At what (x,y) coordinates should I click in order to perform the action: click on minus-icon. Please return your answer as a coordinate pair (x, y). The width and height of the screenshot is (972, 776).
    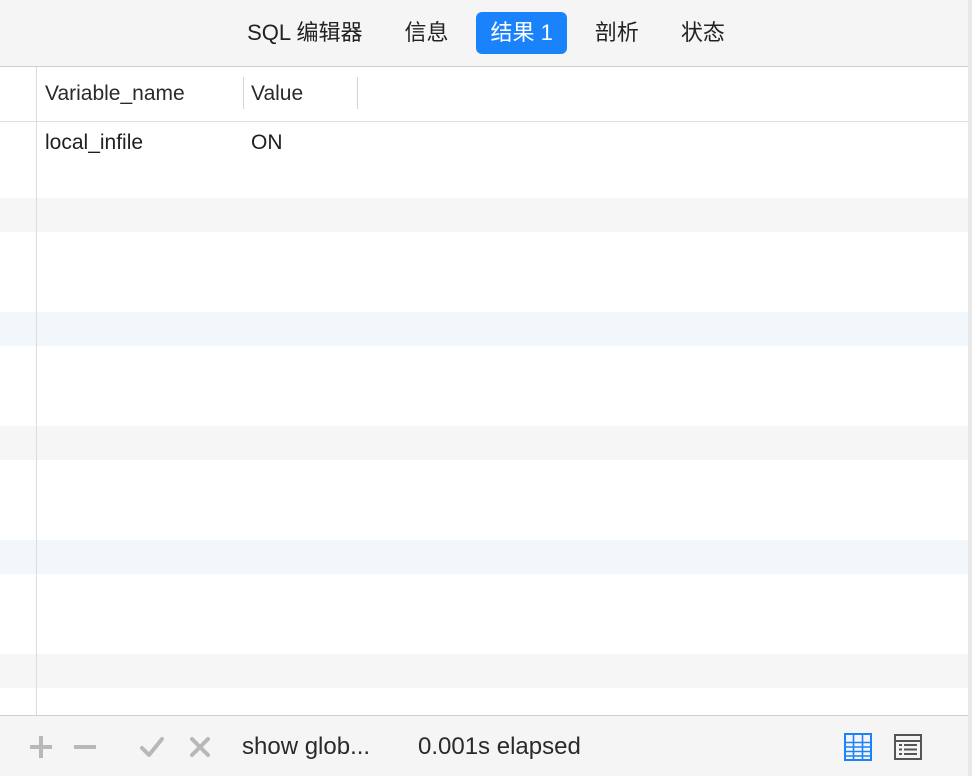
    Looking at the image, I should click on (85, 747).